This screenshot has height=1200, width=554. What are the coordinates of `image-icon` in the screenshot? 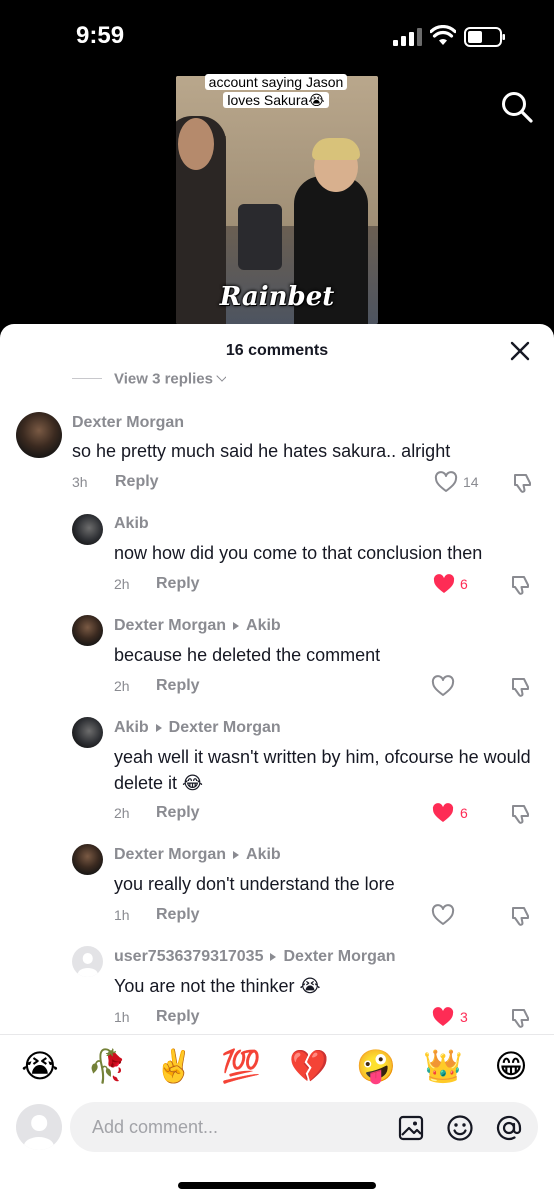 It's located at (411, 1128).